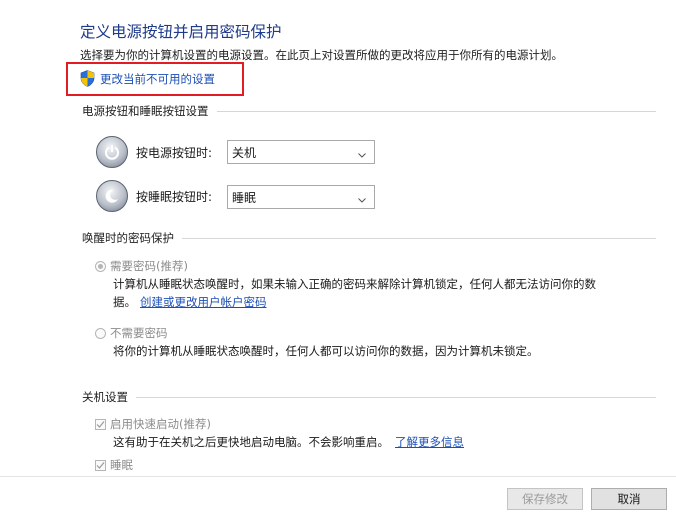 The width and height of the screenshot is (676, 521). Describe the element at coordinates (244, 152) in the screenshot. I see `power-button-action-value: 关机` at that location.